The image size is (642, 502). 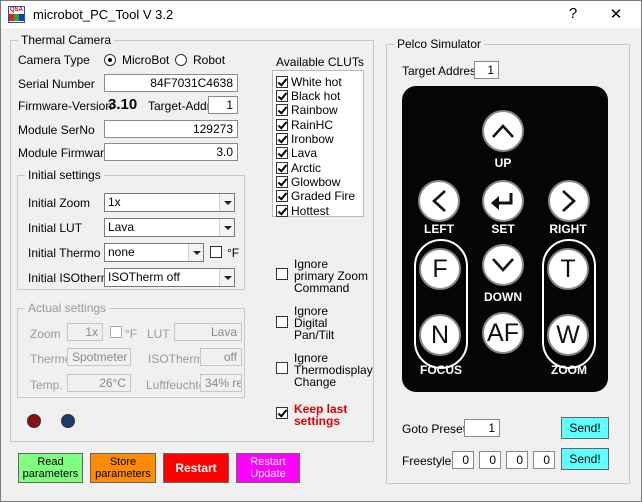 What do you see at coordinates (427, 461) in the screenshot?
I see `freestyle-label: Freestyle` at bounding box center [427, 461].